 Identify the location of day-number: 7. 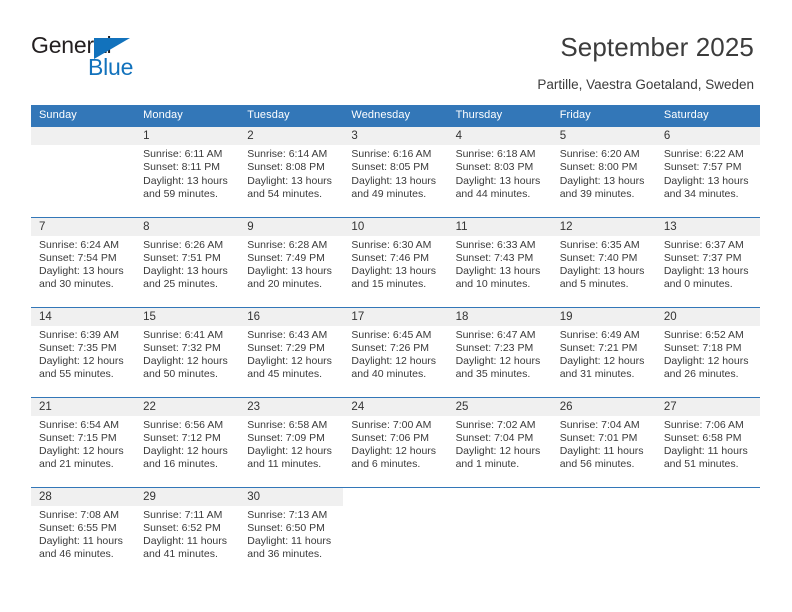
(83, 226).